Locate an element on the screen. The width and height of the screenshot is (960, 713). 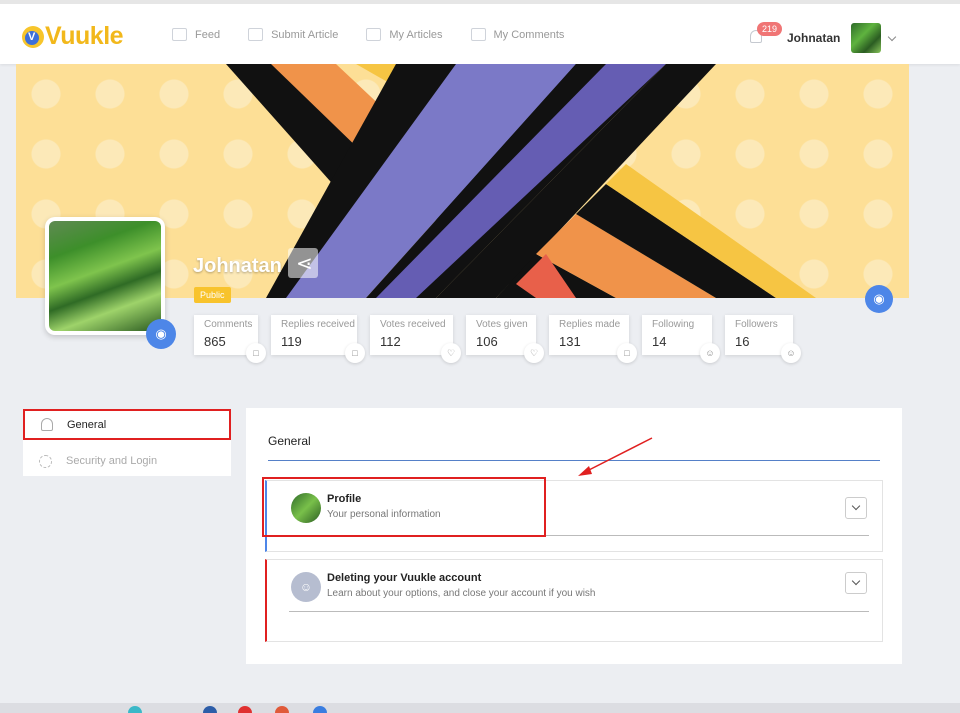
stat-votes-given: Votes given 106 ♡ is located at coordinates (505, 339).